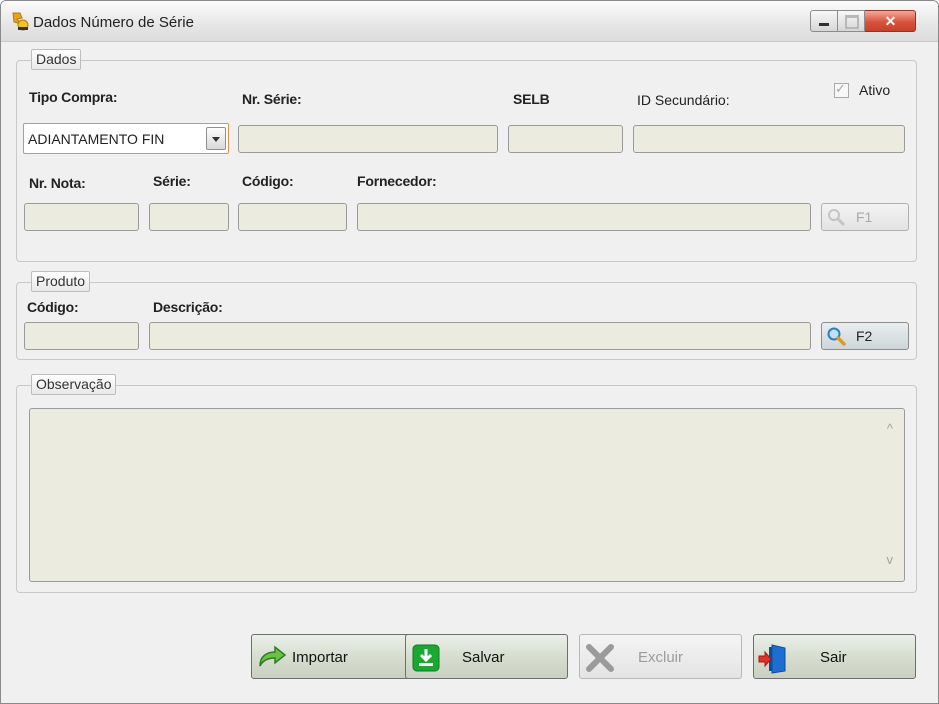 This screenshot has height=704, width=939. Describe the element at coordinates (600, 658) in the screenshot. I see `delete-x-icon` at that location.